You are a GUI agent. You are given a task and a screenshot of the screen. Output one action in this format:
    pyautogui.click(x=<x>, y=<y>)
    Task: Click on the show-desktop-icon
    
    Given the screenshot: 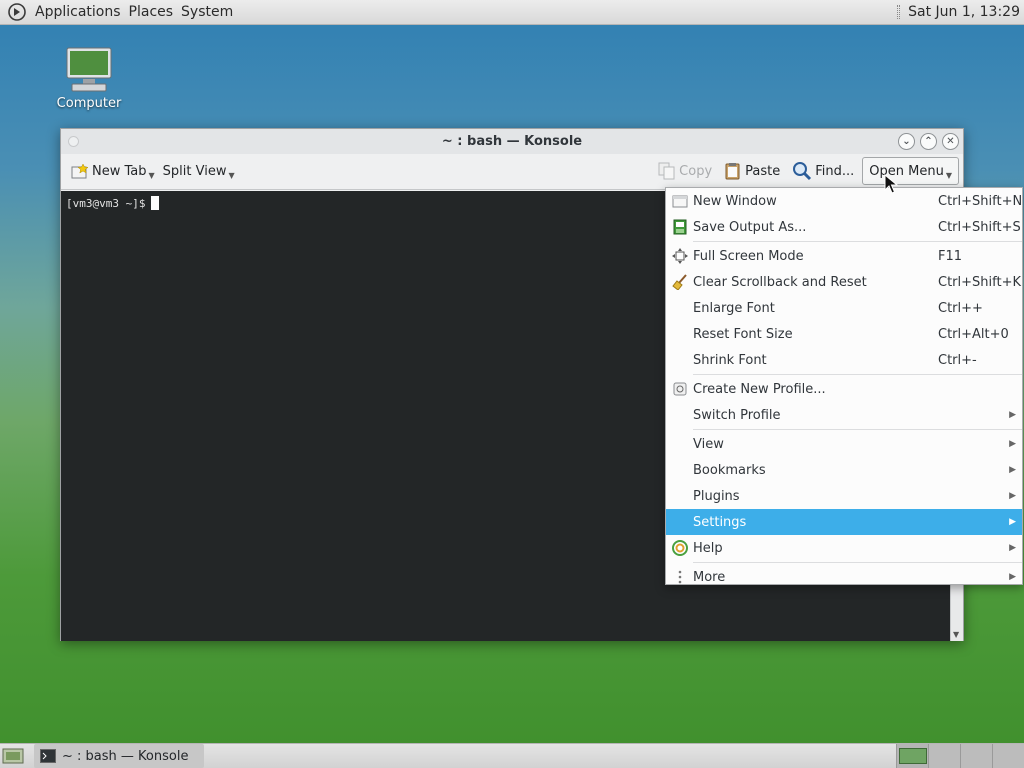 What is the action you would take?
    pyautogui.click(x=13, y=756)
    